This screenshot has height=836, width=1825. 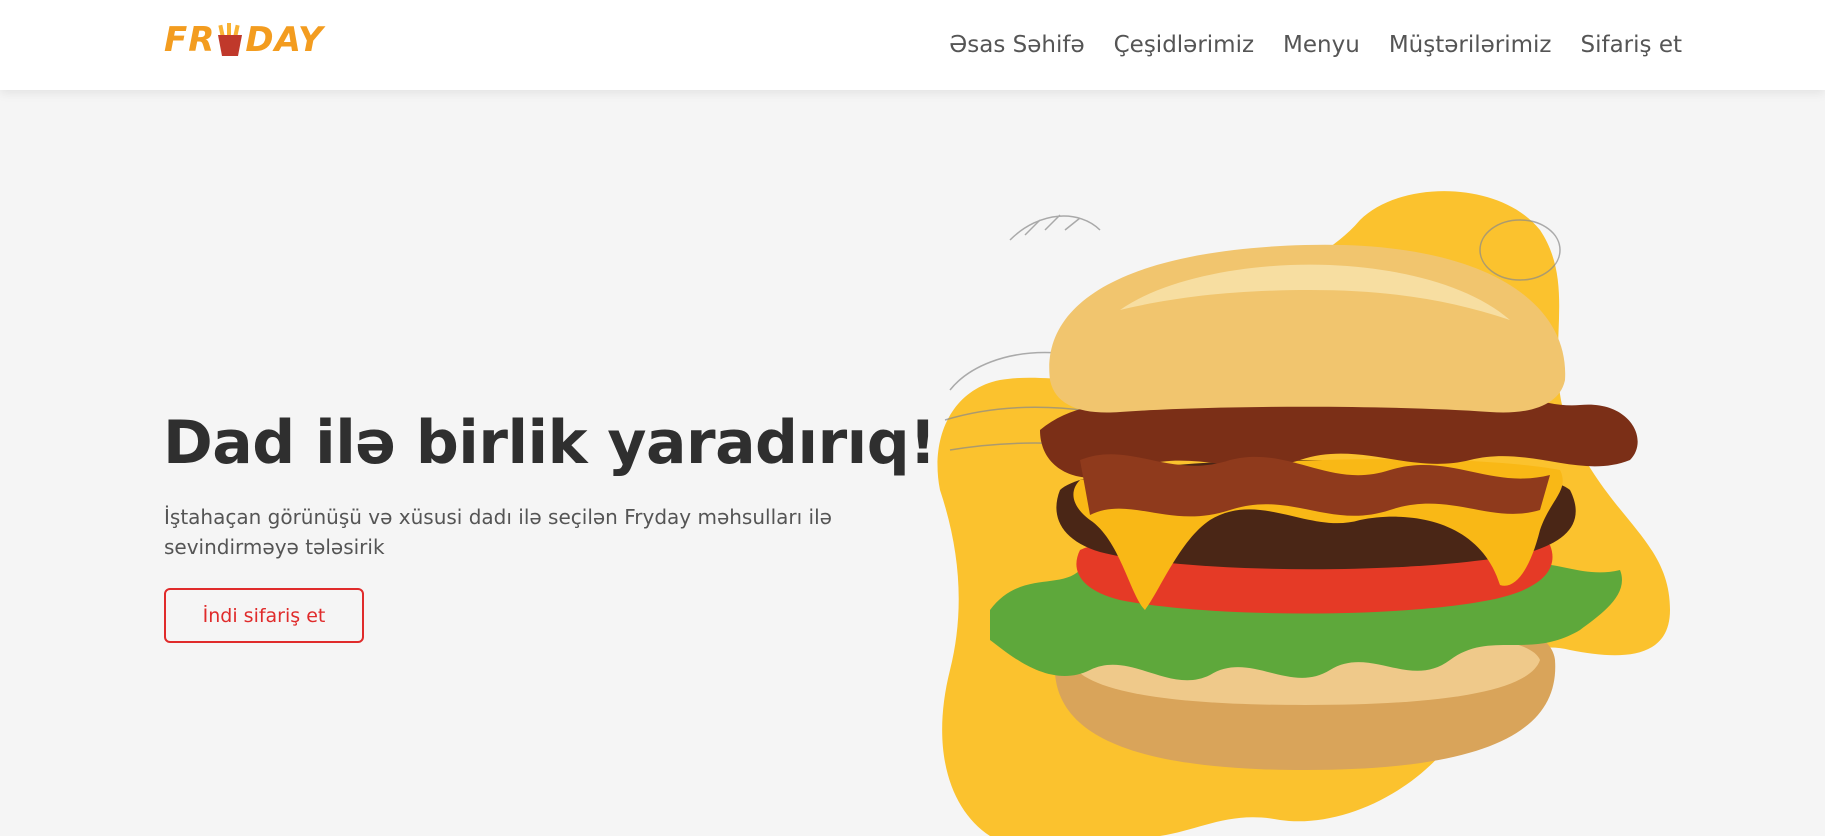 I want to click on fries-icon, so click(x=230, y=39).